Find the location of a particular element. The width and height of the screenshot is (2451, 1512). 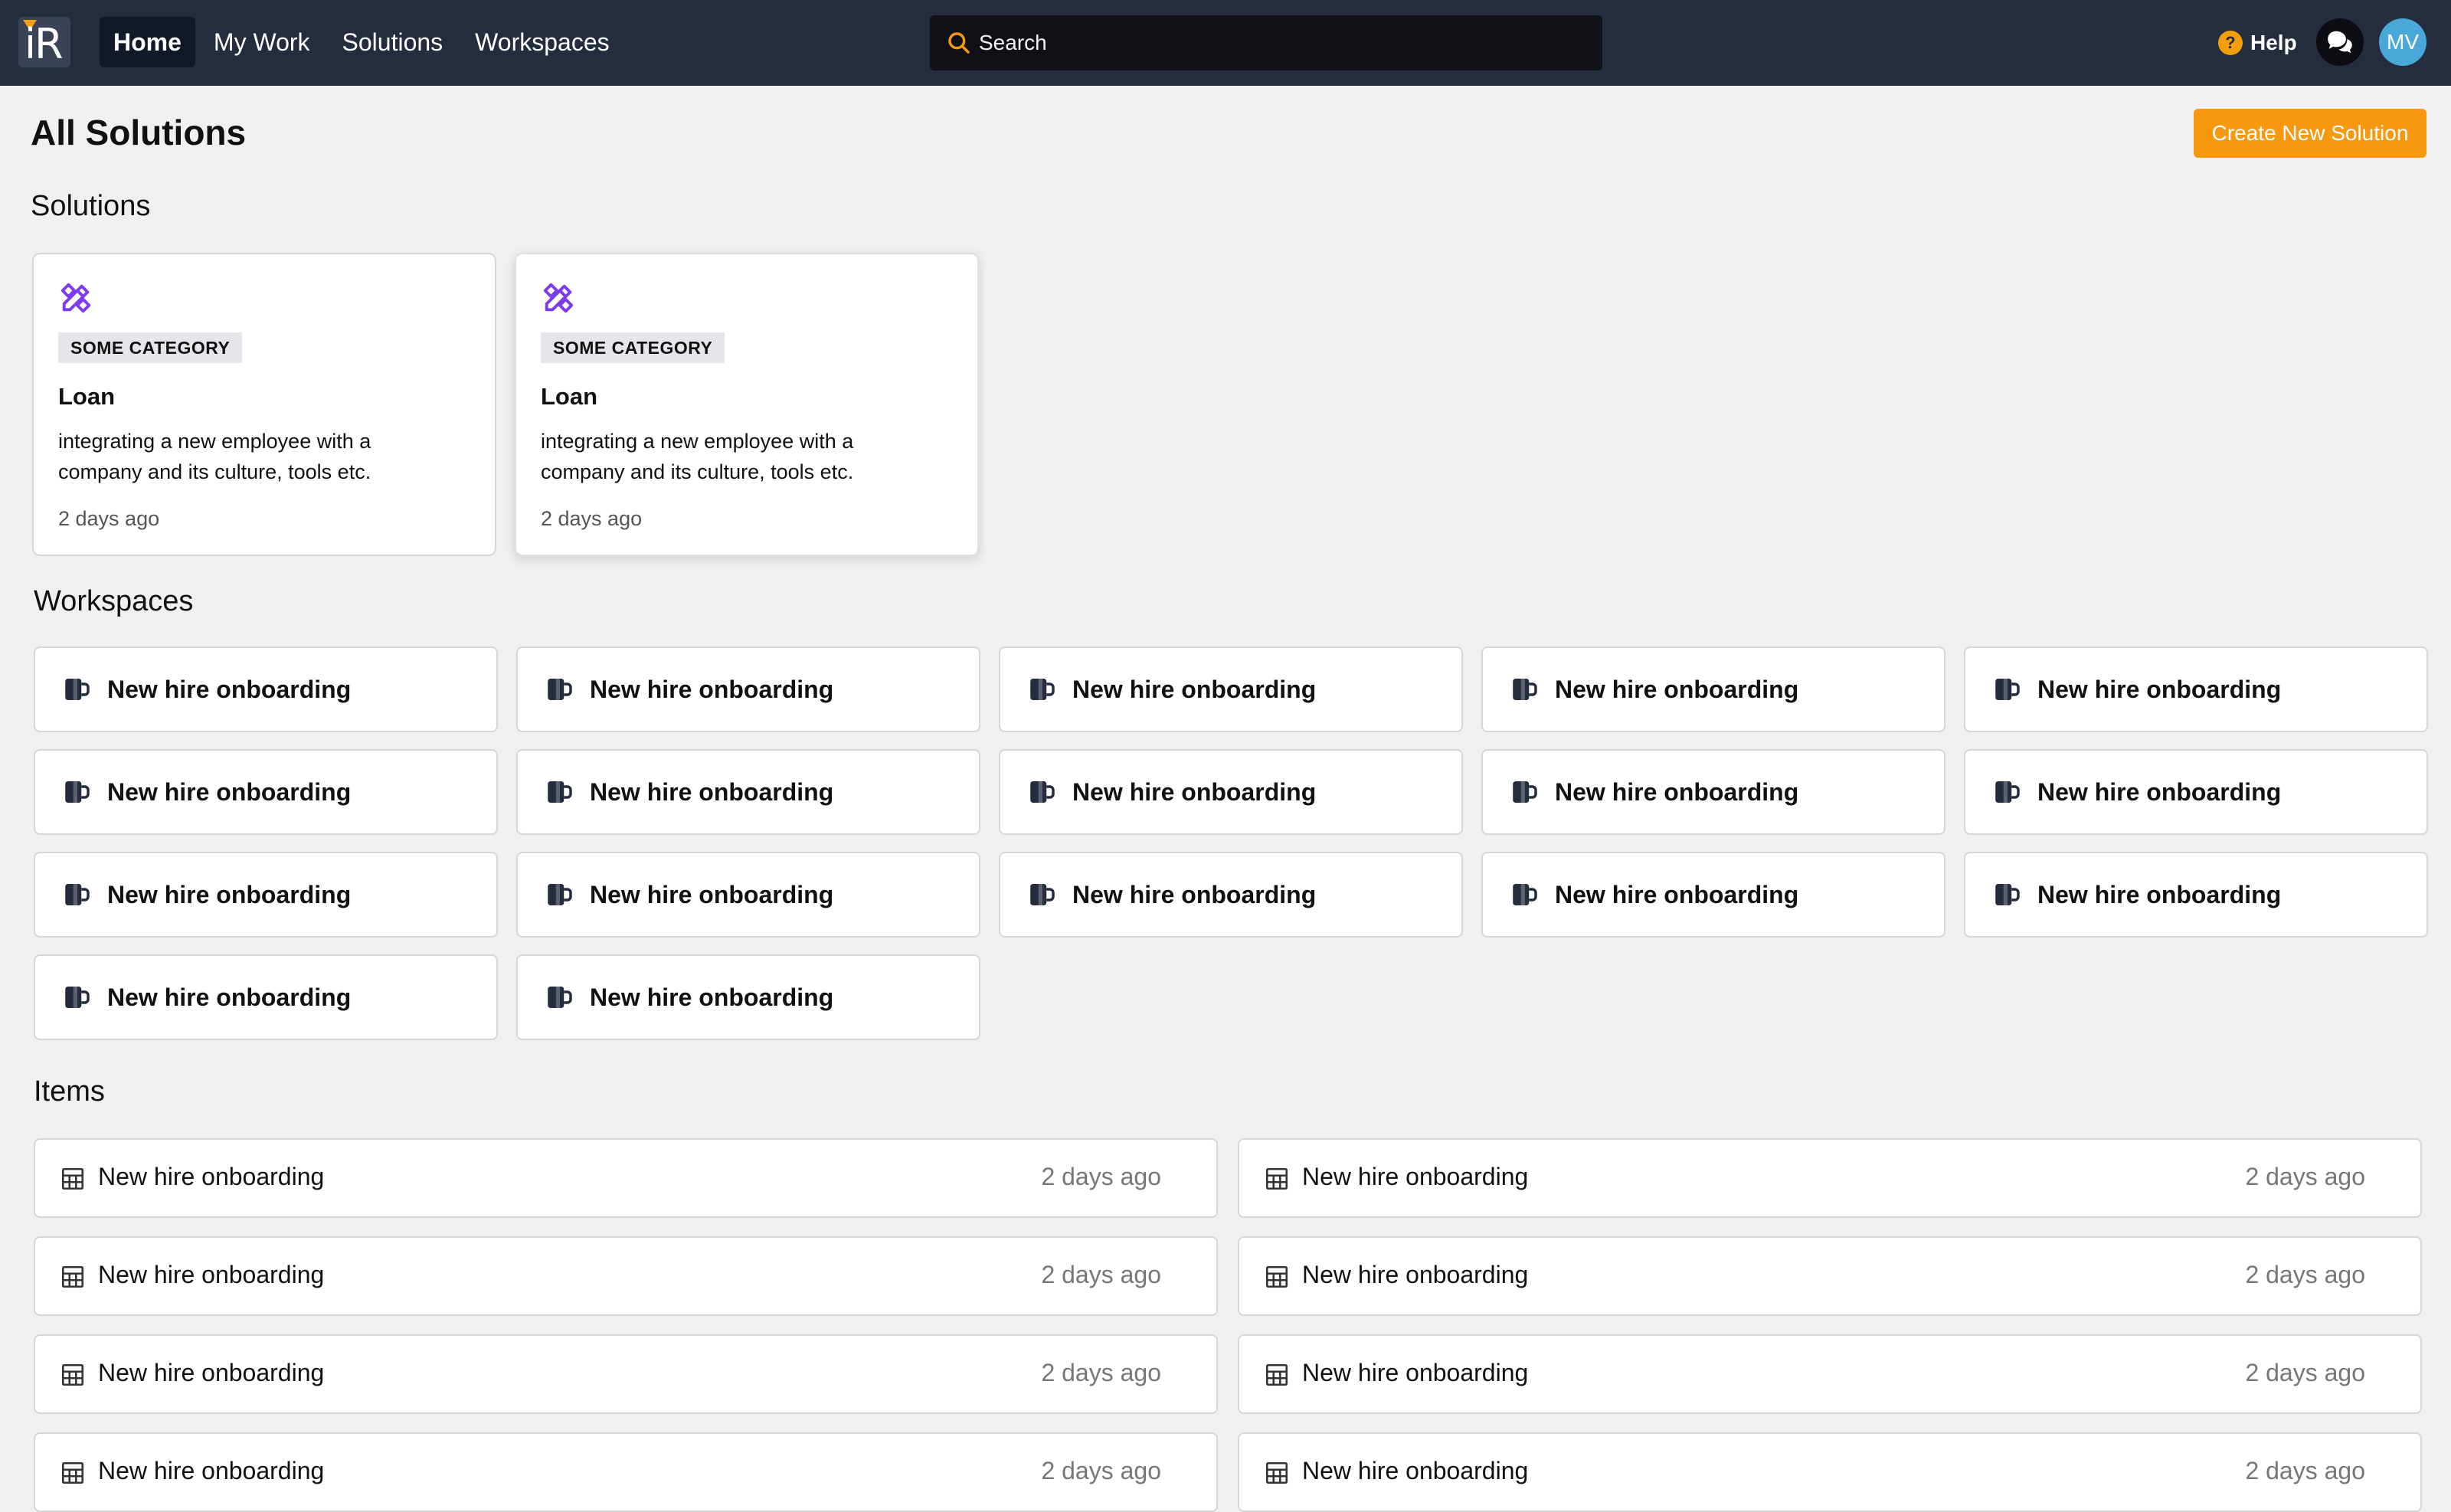

logo-text: iR is located at coordinates (45, 44).